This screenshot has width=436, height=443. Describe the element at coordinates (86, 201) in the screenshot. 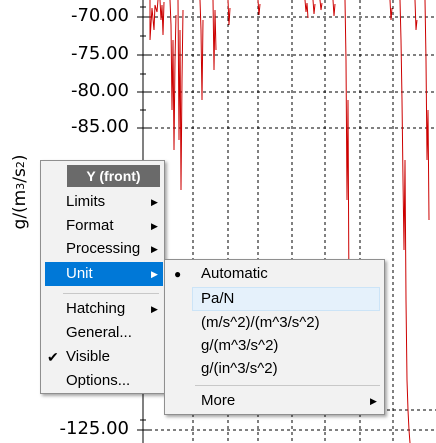

I see `menu-item-label: Limits` at that location.